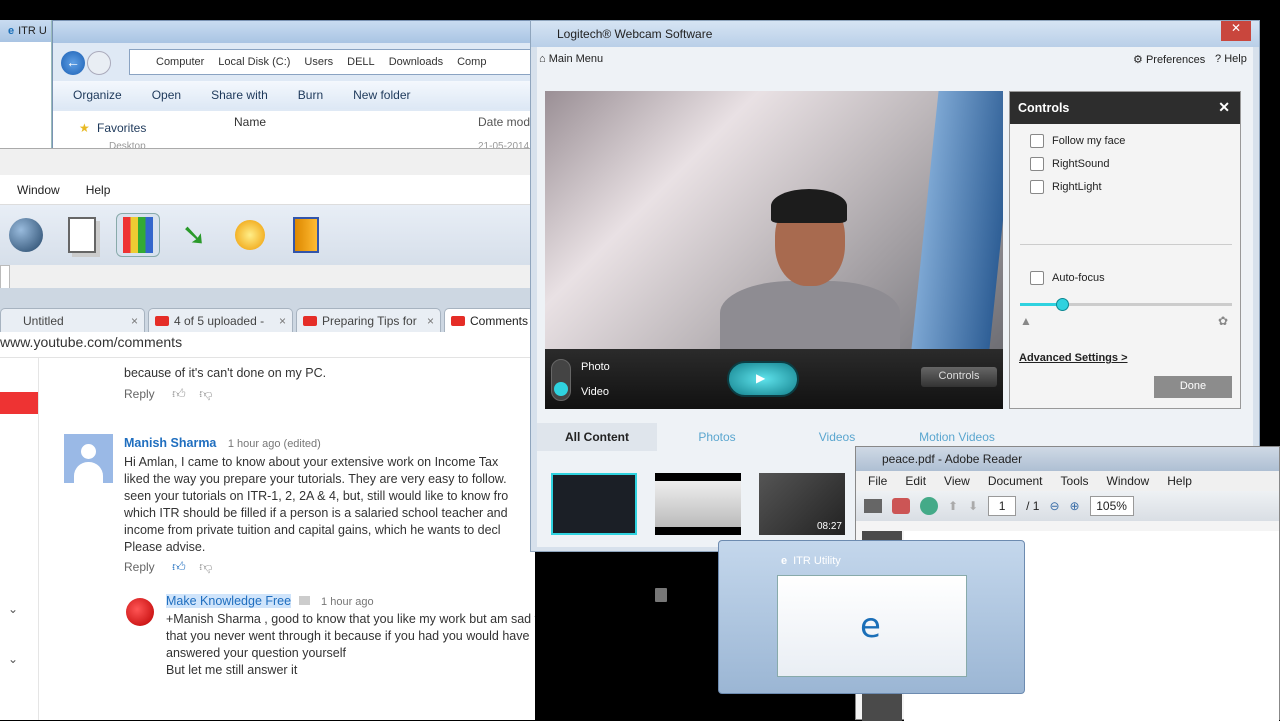  I want to click on close-window-icon: ✕, so click(1236, 31).